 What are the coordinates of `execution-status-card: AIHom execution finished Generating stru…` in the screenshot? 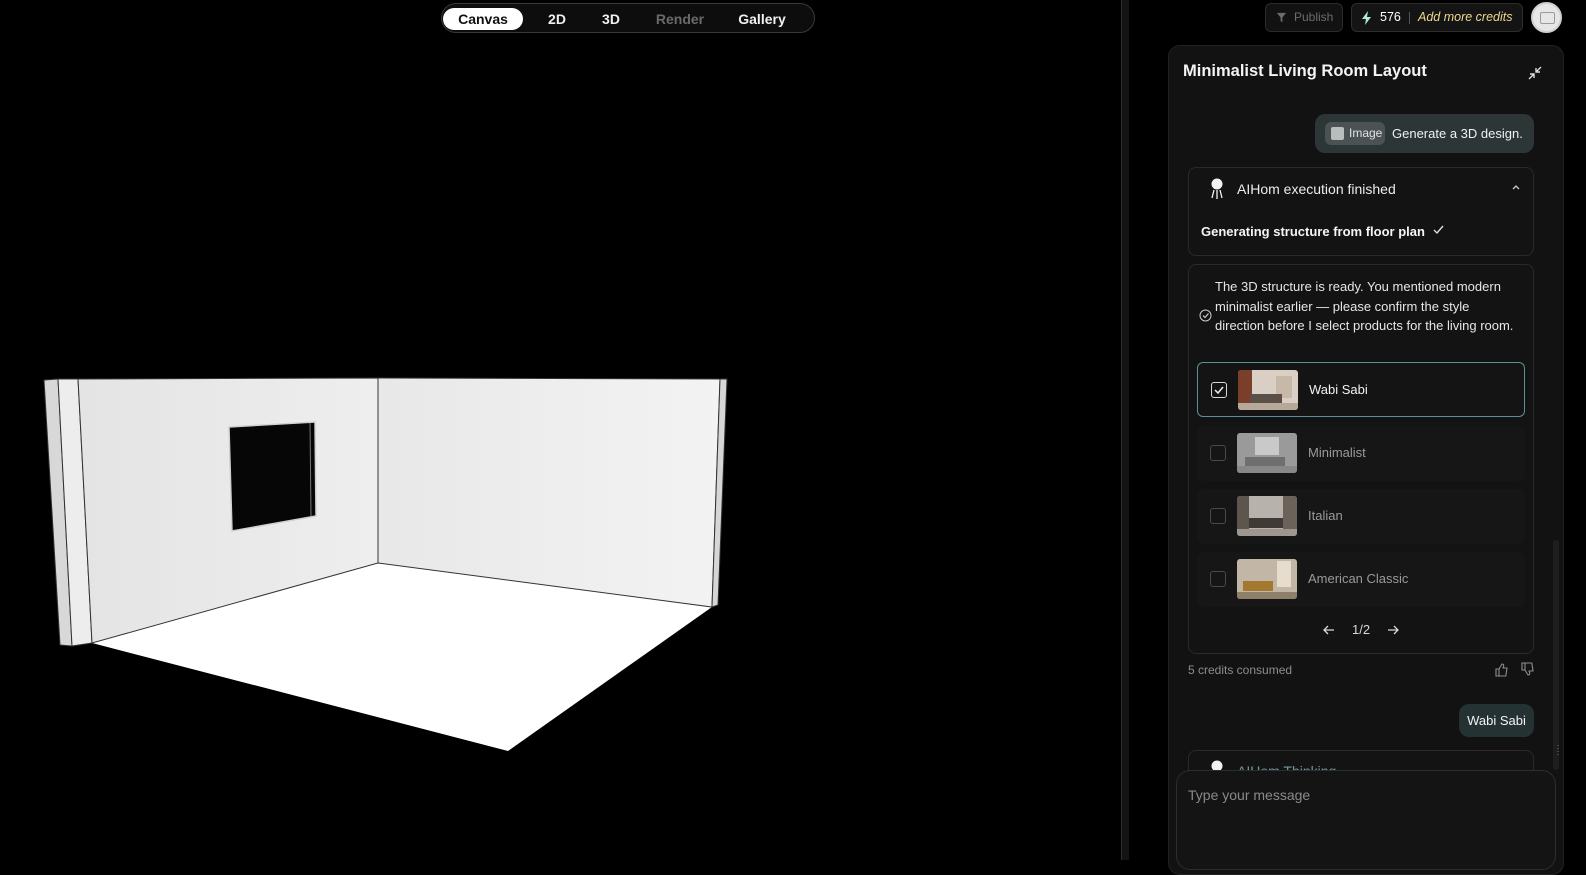 It's located at (1361, 211).